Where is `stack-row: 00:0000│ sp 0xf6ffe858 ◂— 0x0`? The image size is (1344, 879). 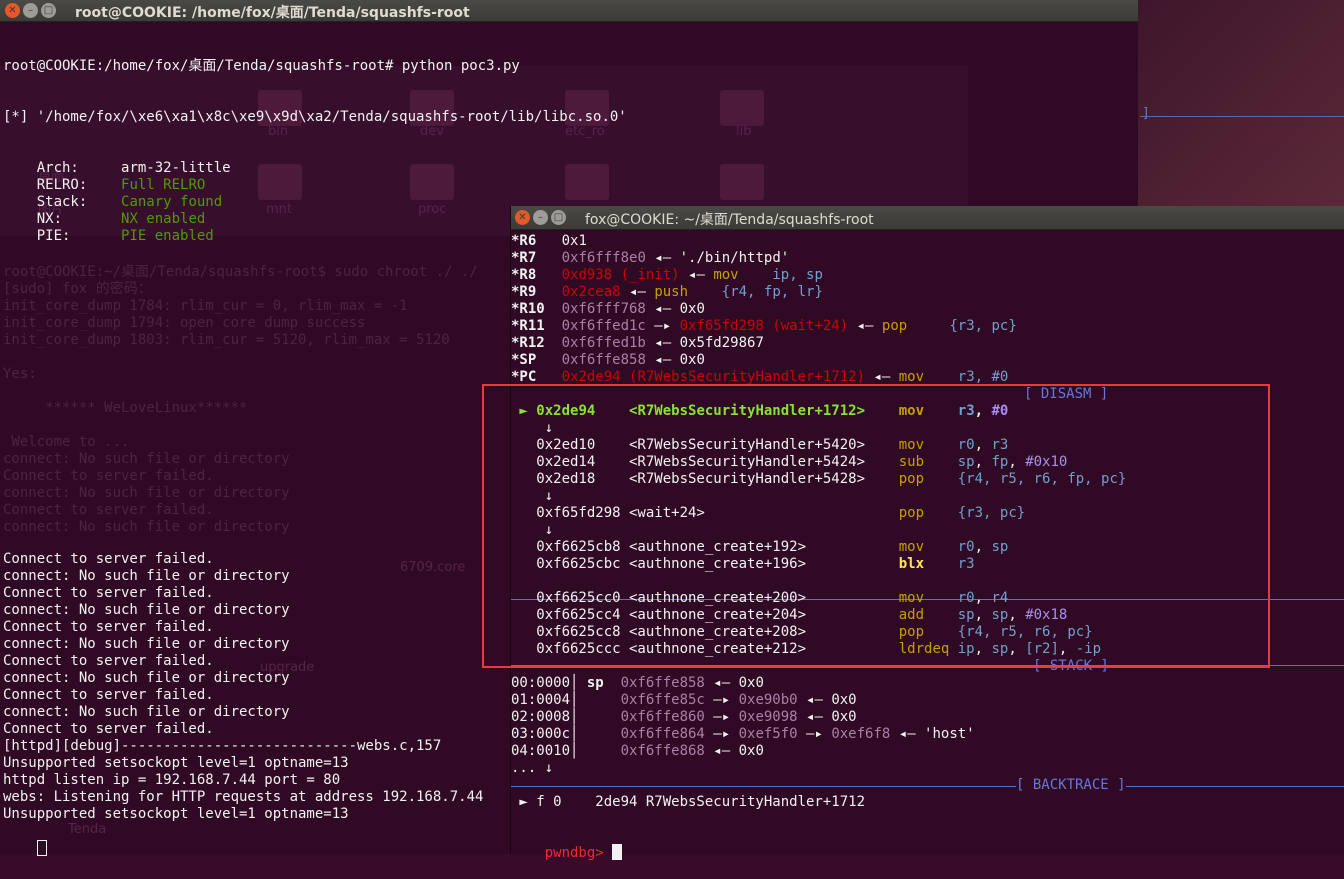 stack-row: 00:0000│ sp 0xf6ffe858 ◂— 0x0 is located at coordinates (743, 683).